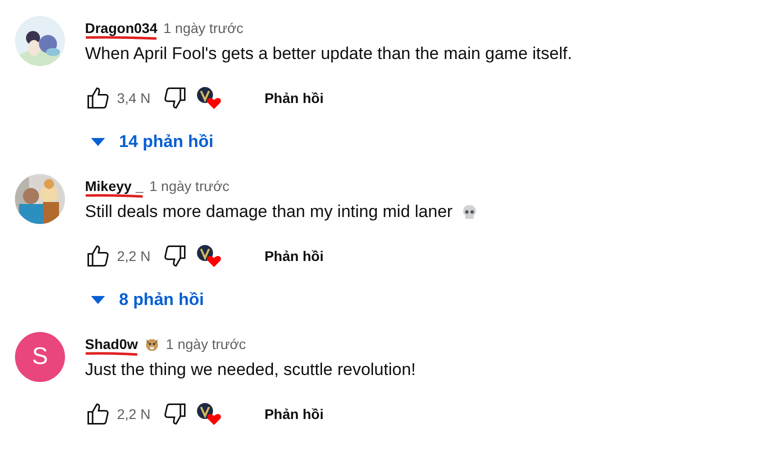 The height and width of the screenshot is (457, 768). What do you see at coordinates (40, 357) in the screenshot?
I see `avatar: S` at bounding box center [40, 357].